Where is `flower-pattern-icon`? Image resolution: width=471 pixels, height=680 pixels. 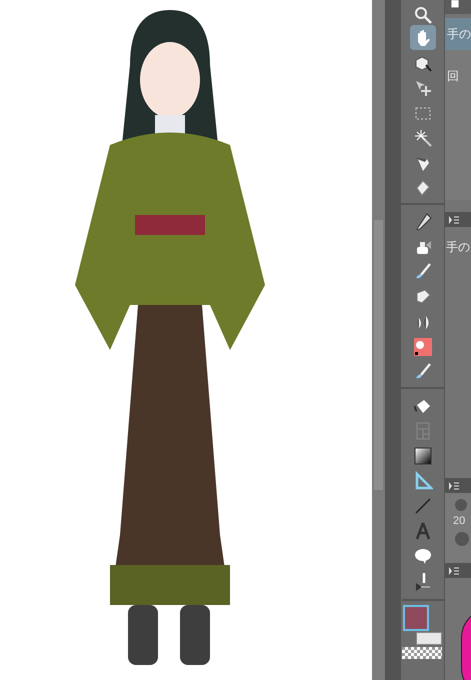 flower-pattern-icon is located at coordinates (422, 346).